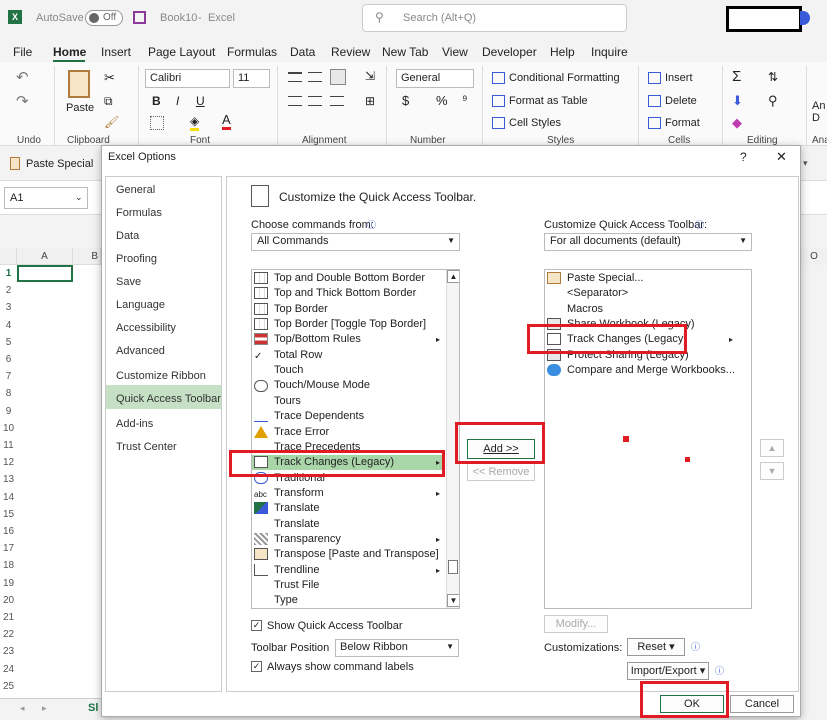 This screenshot has height=720, width=827. I want to click on nav-item-customize-ribbon: Customize Ribbon, so click(161, 376).